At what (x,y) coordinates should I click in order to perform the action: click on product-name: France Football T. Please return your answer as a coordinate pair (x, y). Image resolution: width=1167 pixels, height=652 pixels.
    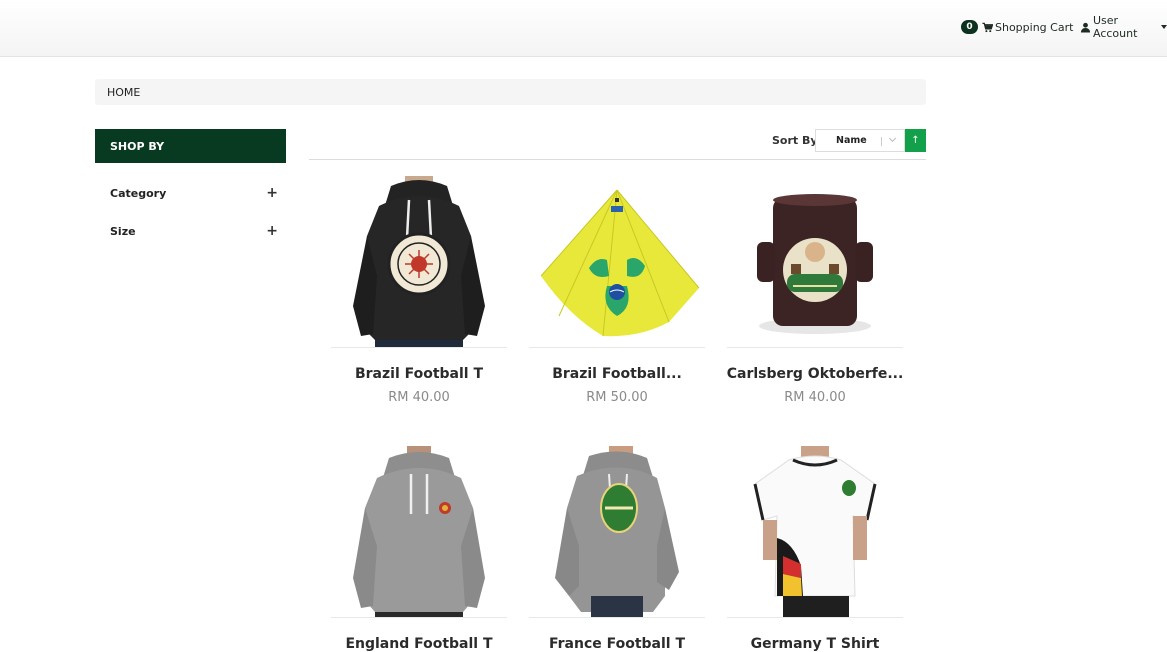
    Looking at the image, I should click on (617, 644).